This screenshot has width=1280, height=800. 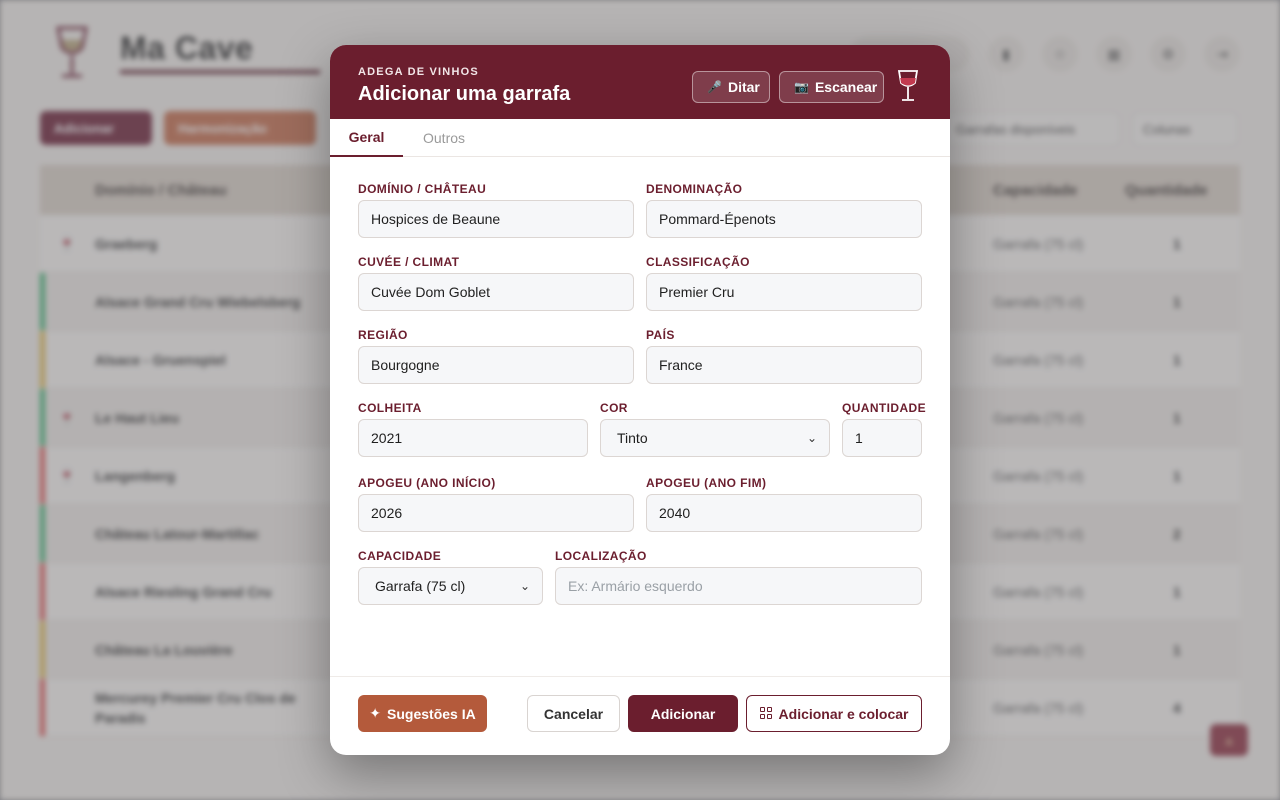 What do you see at coordinates (431, 713) in the screenshot?
I see `ai-suggestions-label: Sugestões IA` at bounding box center [431, 713].